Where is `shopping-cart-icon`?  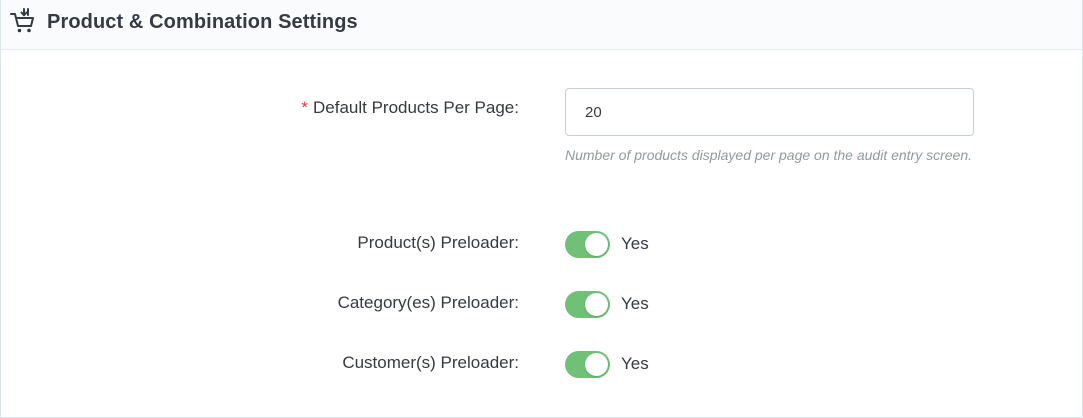 shopping-cart-icon is located at coordinates (22, 20).